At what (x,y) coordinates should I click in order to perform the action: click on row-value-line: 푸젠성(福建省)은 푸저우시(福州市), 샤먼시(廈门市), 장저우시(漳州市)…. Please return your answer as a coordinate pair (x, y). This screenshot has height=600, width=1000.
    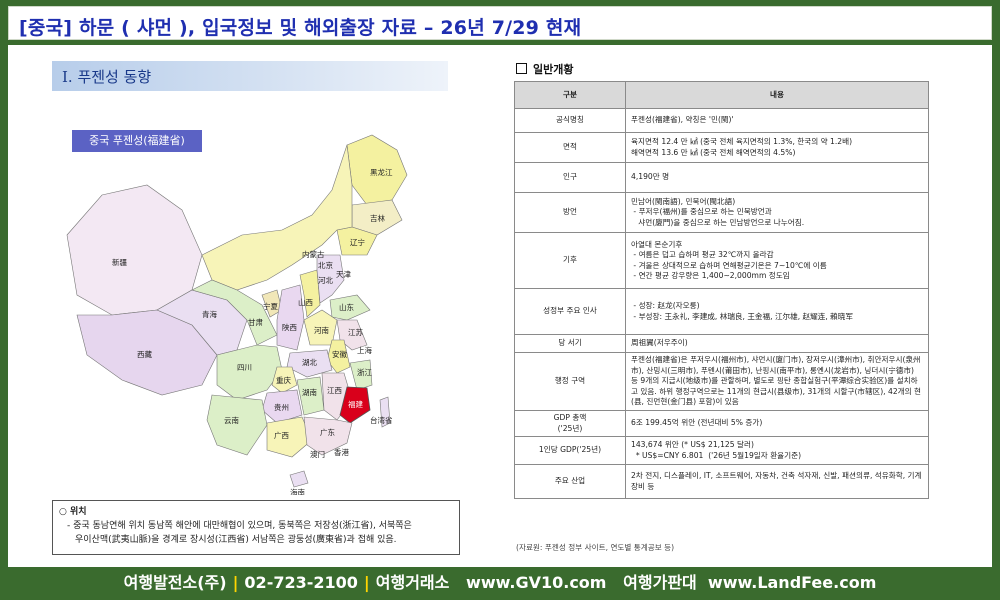
    Looking at the image, I should click on (776, 381).